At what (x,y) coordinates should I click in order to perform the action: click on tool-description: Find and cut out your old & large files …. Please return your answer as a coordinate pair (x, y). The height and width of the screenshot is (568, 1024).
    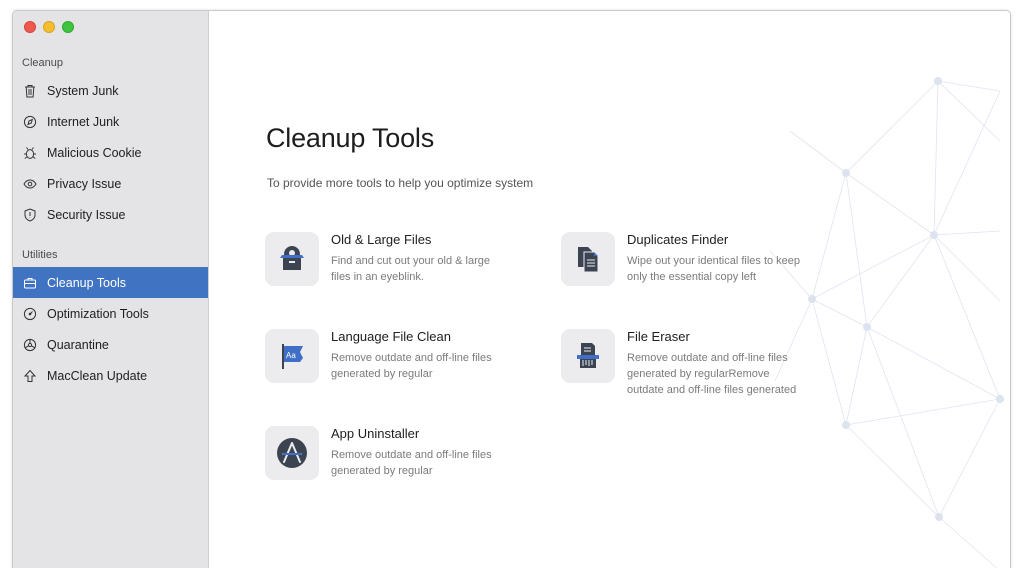
    Looking at the image, I should click on (410, 269).